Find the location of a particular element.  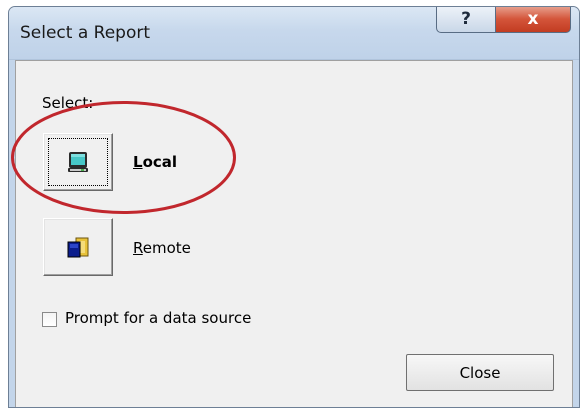

select-label: Select: is located at coordinates (68, 103).